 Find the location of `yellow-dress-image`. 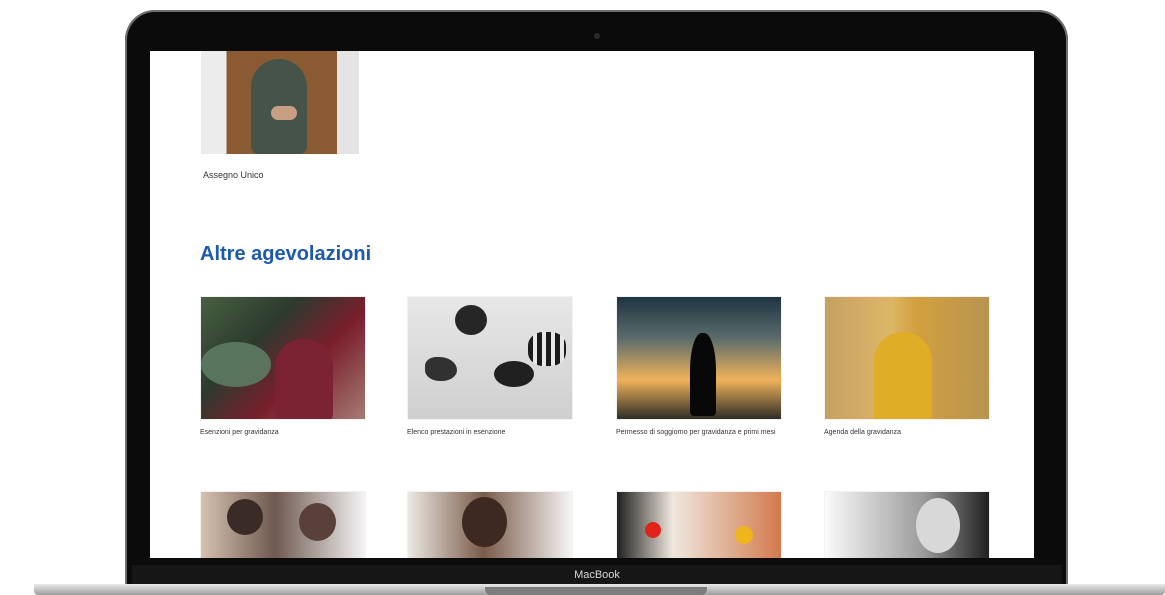

yellow-dress-image is located at coordinates (903, 375).